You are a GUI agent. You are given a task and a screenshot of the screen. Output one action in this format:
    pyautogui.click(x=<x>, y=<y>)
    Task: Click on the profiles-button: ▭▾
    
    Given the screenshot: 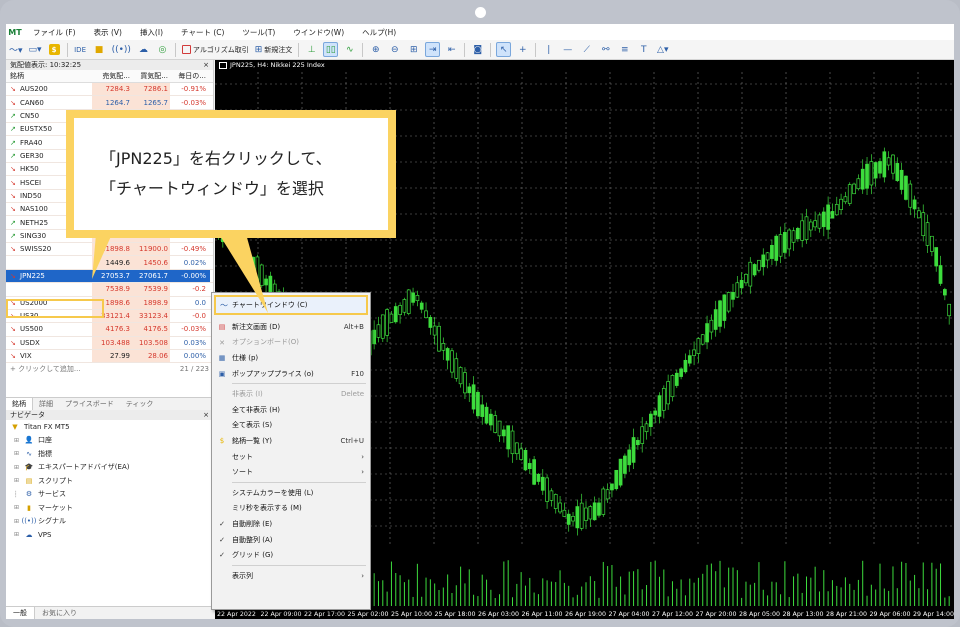 What is the action you would take?
    pyautogui.click(x=35, y=49)
    